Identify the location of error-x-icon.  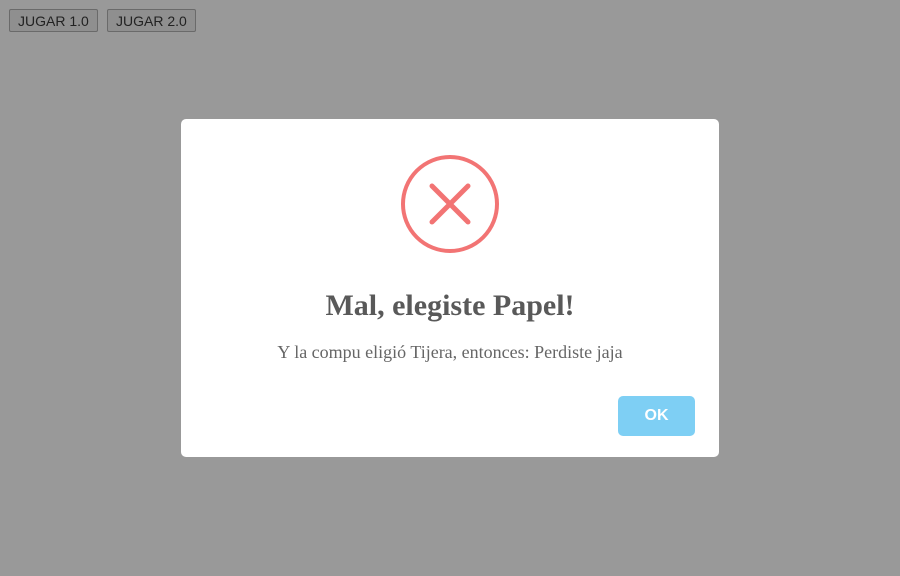
(450, 204).